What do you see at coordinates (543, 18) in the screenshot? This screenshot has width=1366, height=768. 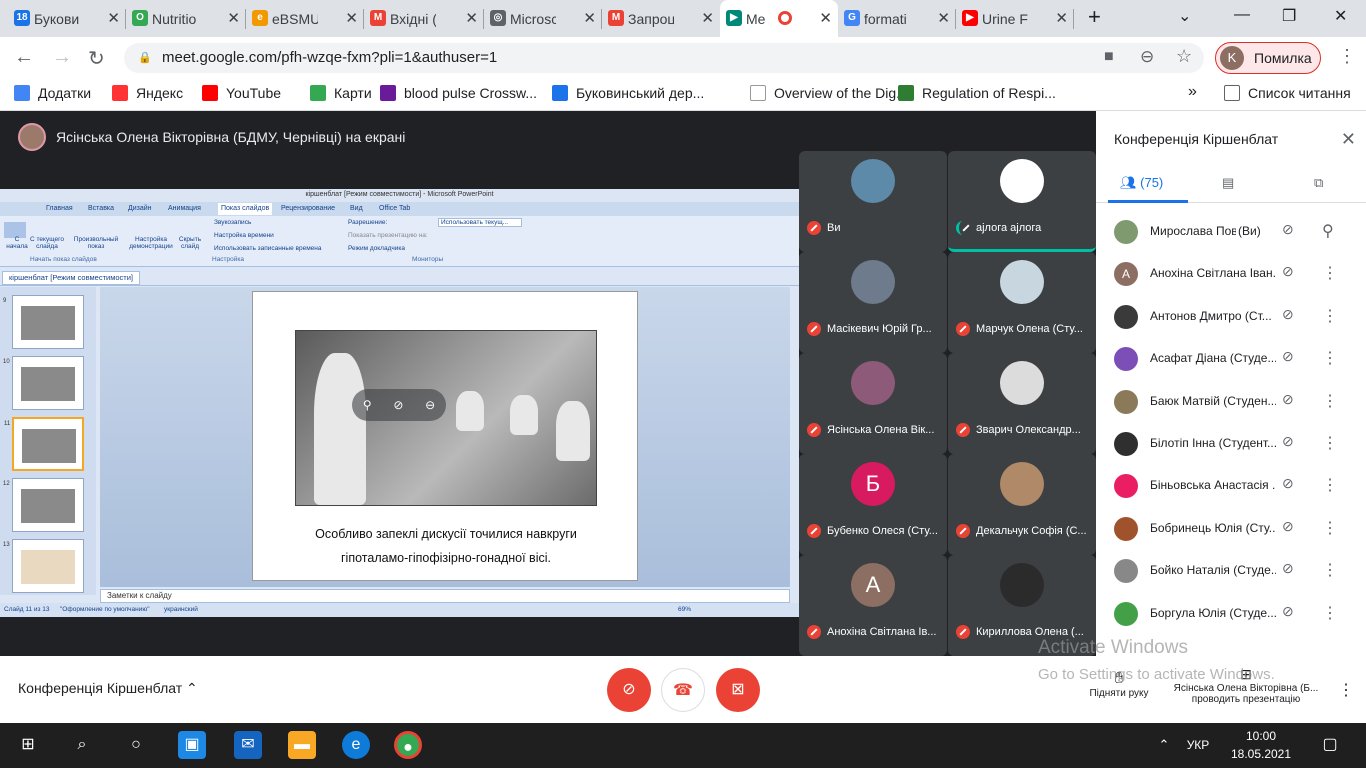 I see `browser-tab: ◎ Microsc ✕` at bounding box center [543, 18].